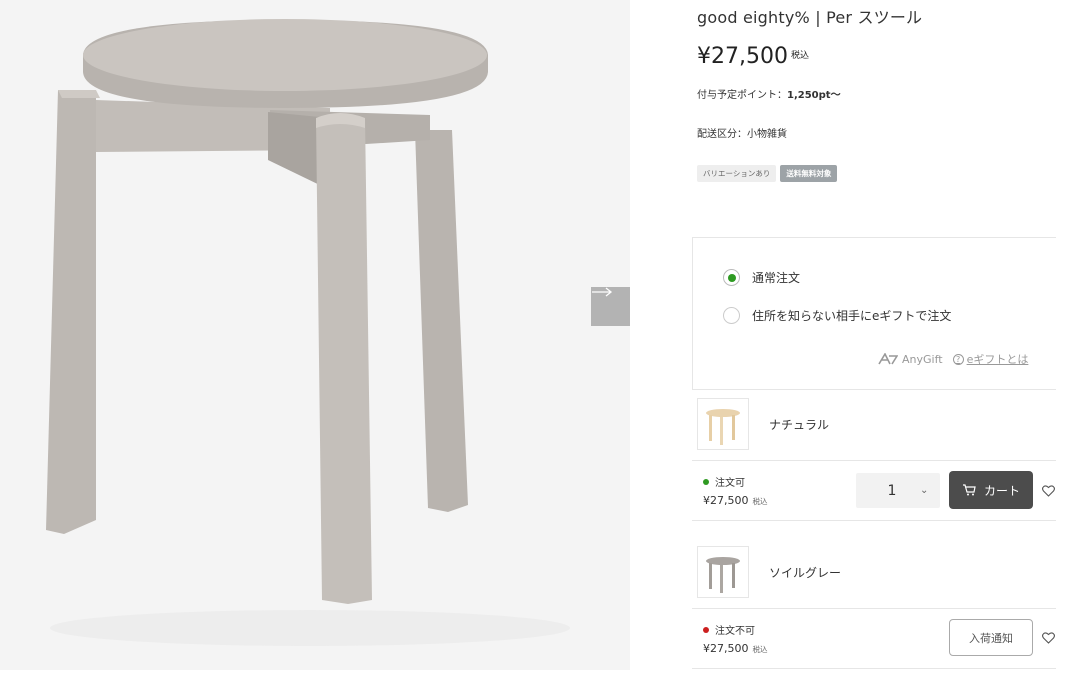 The width and height of the screenshot is (1080, 678). I want to click on egift-help-link: ? eギフトとは, so click(990, 359).